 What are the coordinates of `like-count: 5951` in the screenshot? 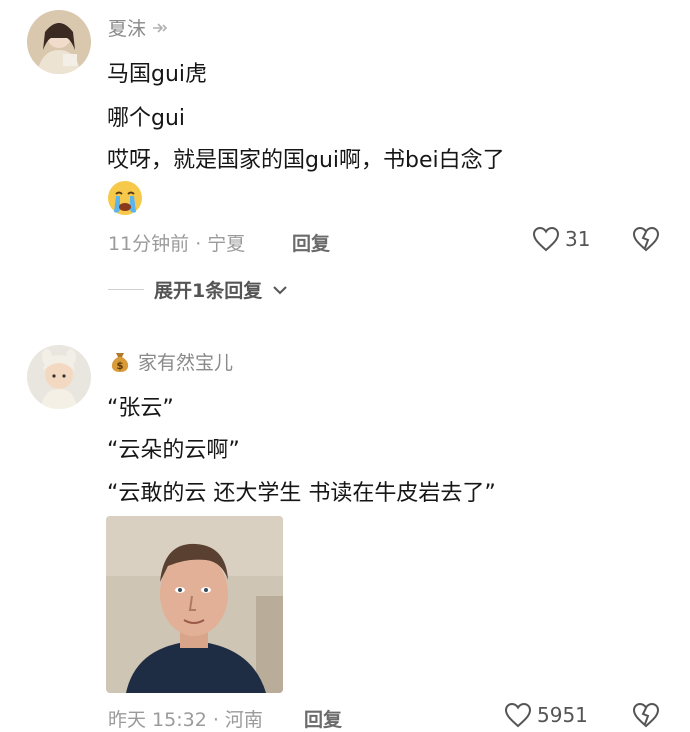 It's located at (562, 715).